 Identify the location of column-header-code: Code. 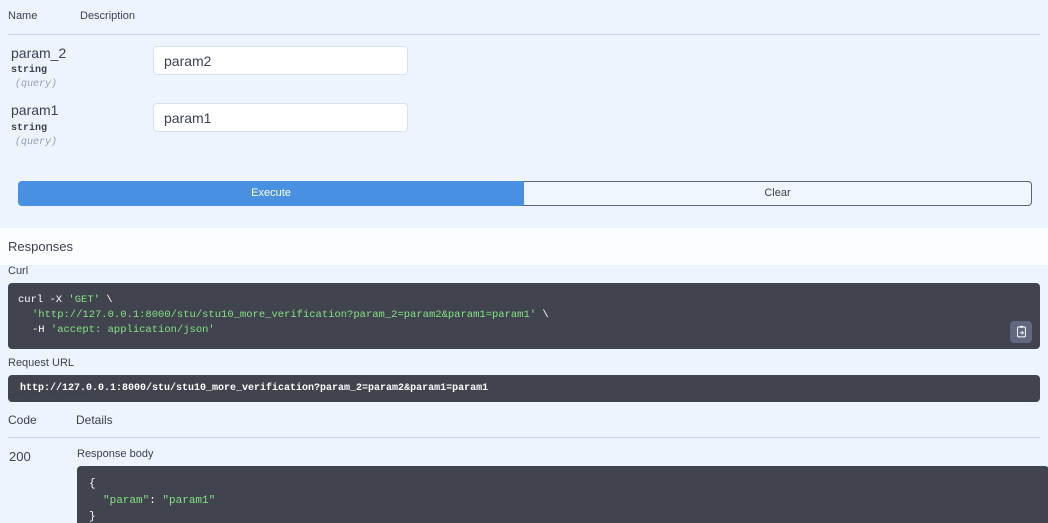
(42, 422).